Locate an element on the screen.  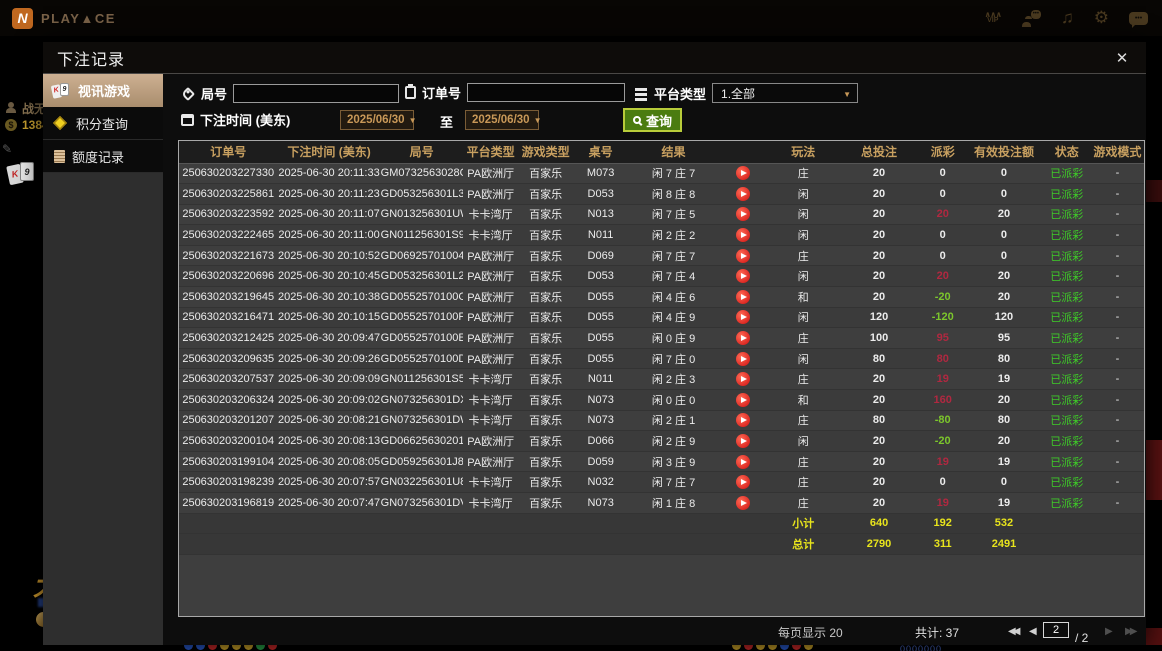
platform-cell: 卡卡湾厅 is located at coordinates (490, 235).